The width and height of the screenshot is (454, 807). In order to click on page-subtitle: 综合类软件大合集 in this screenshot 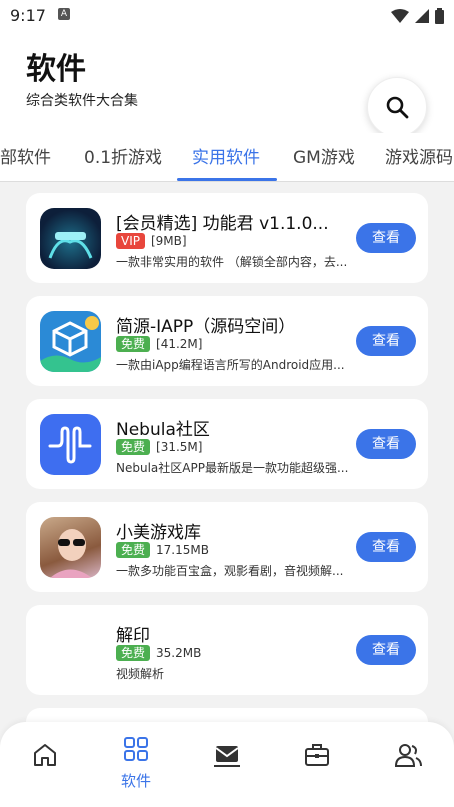, I will do `click(82, 101)`.